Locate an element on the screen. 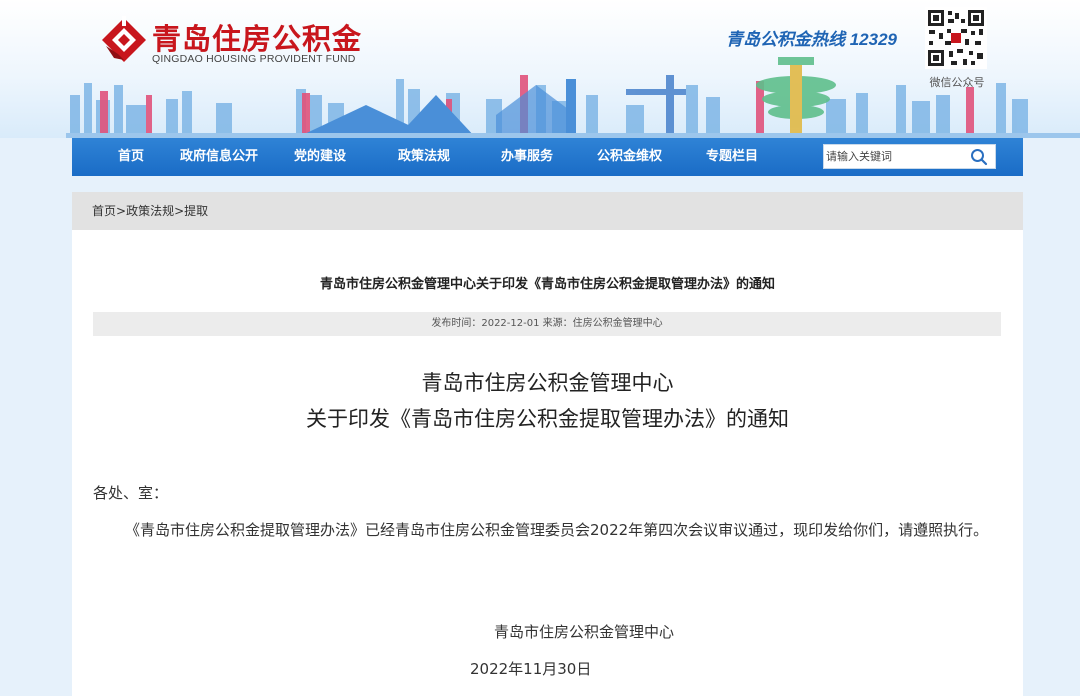  wechat-qr-code-icon is located at coordinates (956, 38).